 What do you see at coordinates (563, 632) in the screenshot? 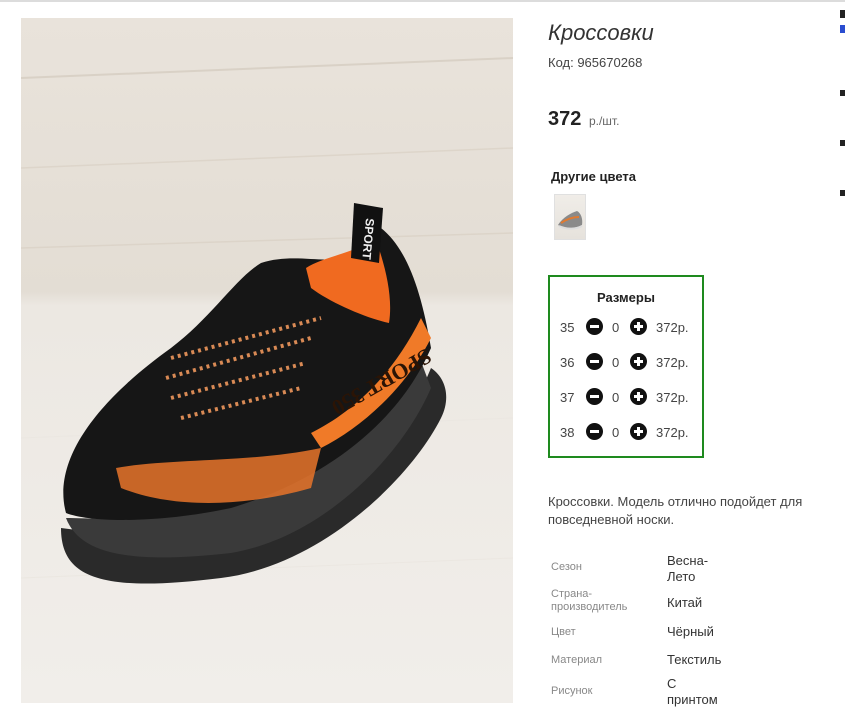
I see `property-key: Цвет` at bounding box center [563, 632].